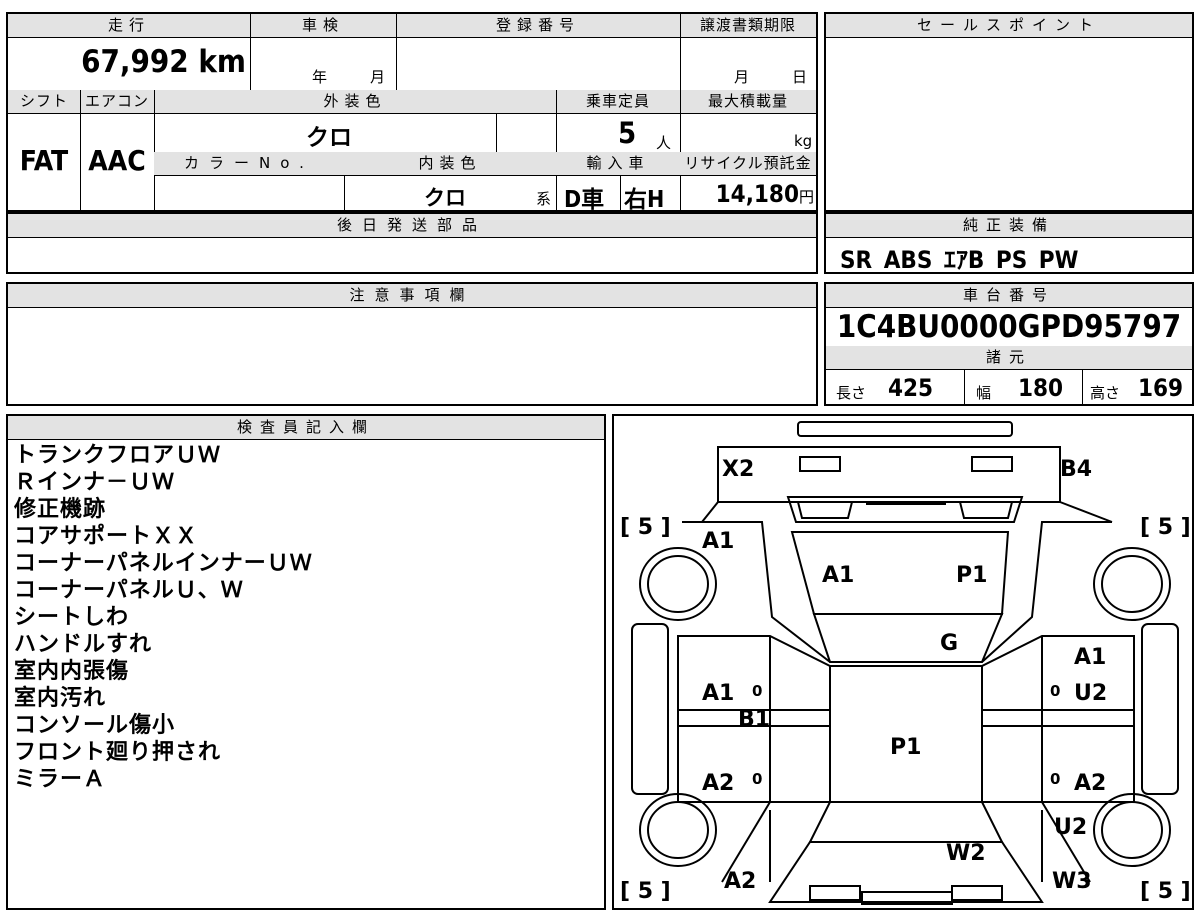 Image resolution: width=1200 pixels, height=910 pixels. What do you see at coordinates (618, 102) in the screenshot?
I see `capacity-header: 乗車定員` at bounding box center [618, 102].